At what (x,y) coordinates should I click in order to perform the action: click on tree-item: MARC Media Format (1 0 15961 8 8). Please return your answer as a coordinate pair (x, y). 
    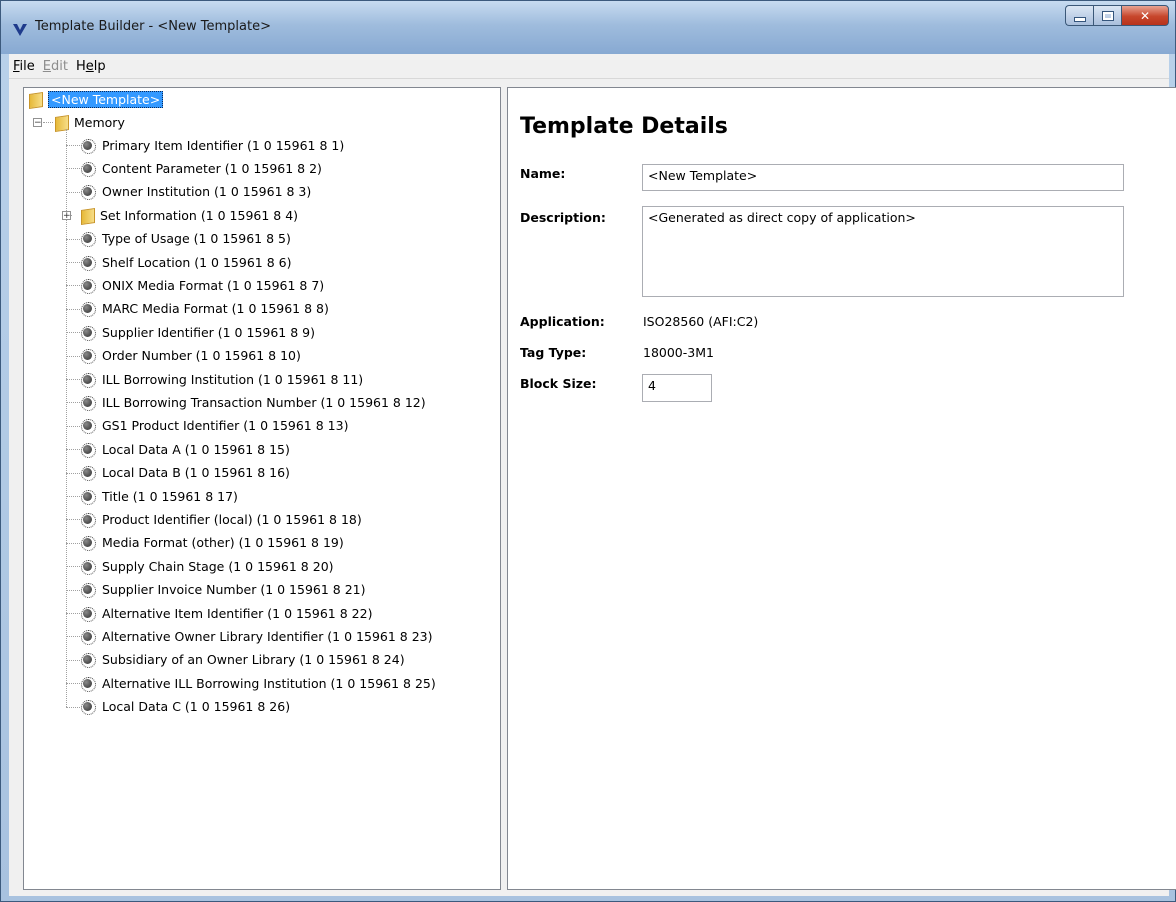
    Looking at the image, I should click on (204, 309).